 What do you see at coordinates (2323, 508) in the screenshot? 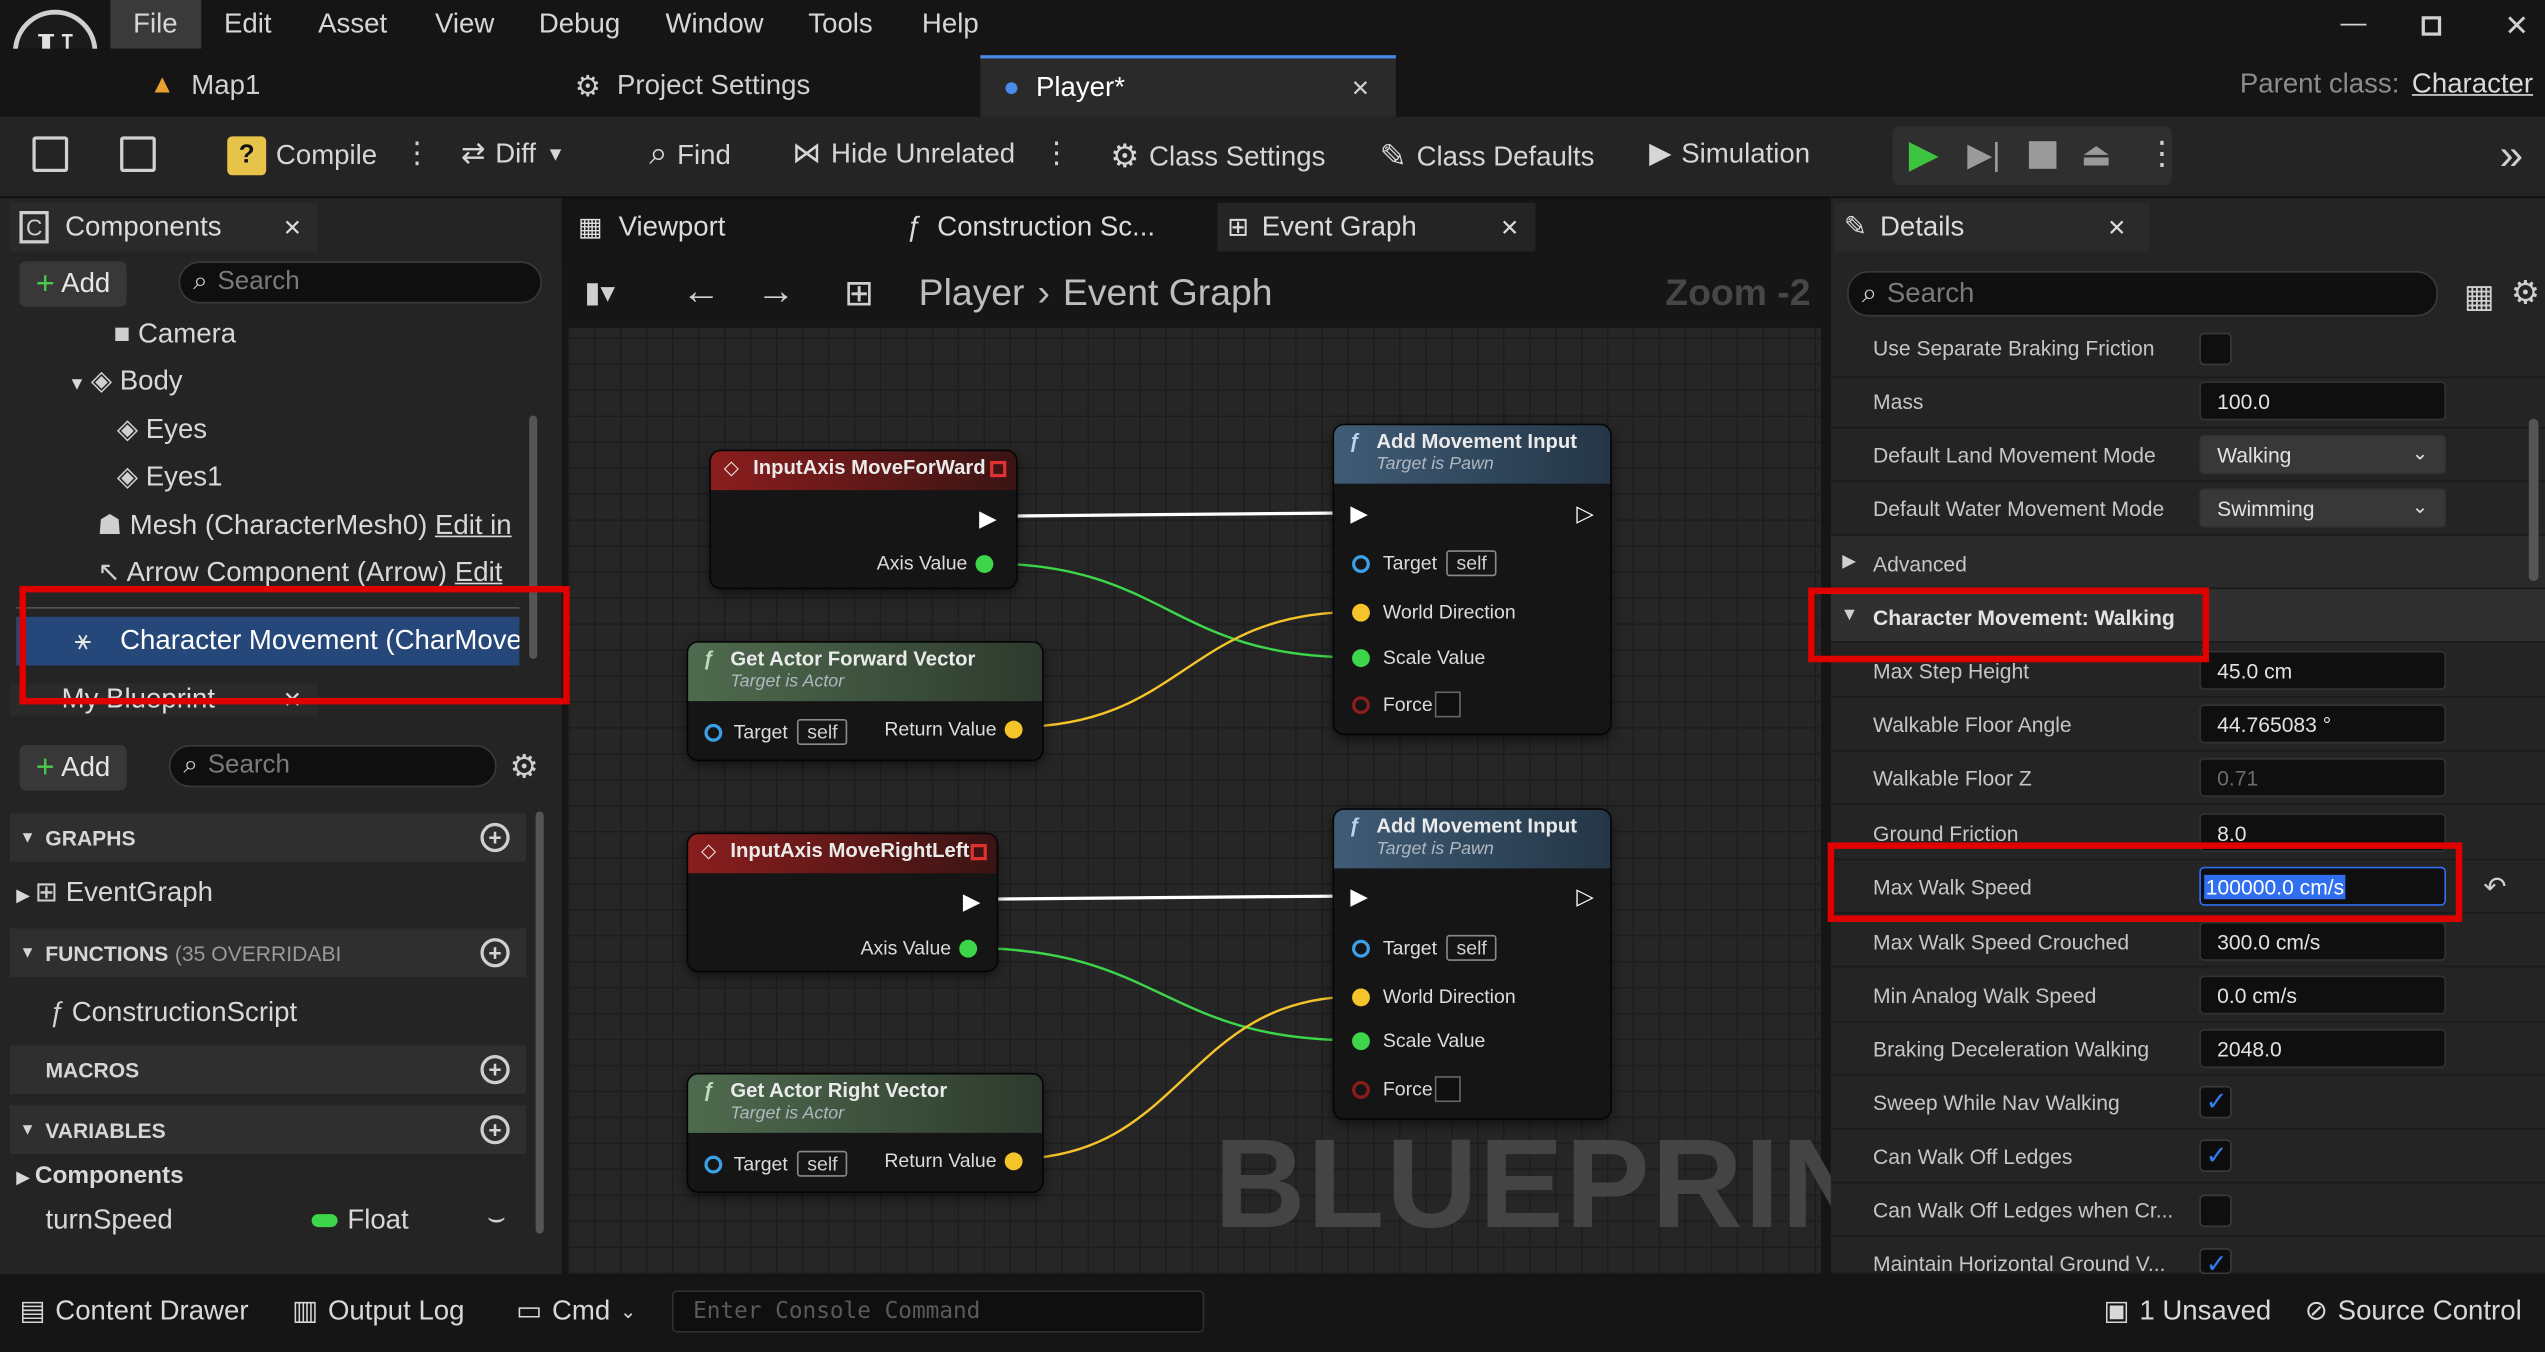
I see `water-mode-dropdown: Swimming ⌄` at bounding box center [2323, 508].